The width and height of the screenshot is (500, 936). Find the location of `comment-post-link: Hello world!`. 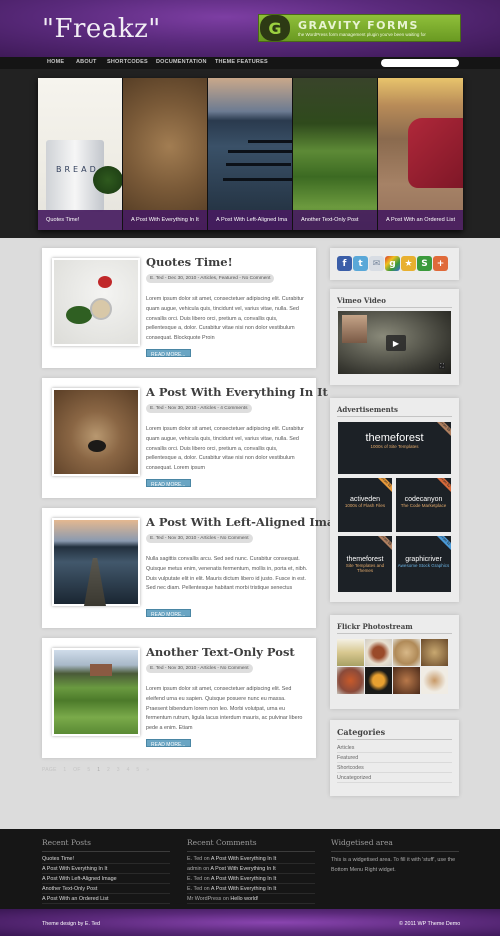

comment-post-link: Hello world! is located at coordinates (244, 899).